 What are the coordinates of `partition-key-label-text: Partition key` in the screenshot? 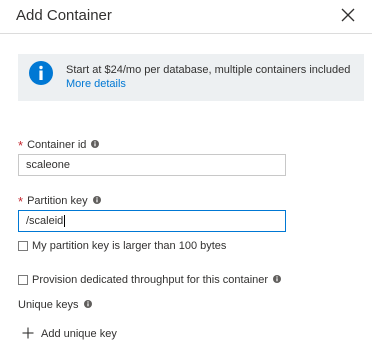 It's located at (57, 201).